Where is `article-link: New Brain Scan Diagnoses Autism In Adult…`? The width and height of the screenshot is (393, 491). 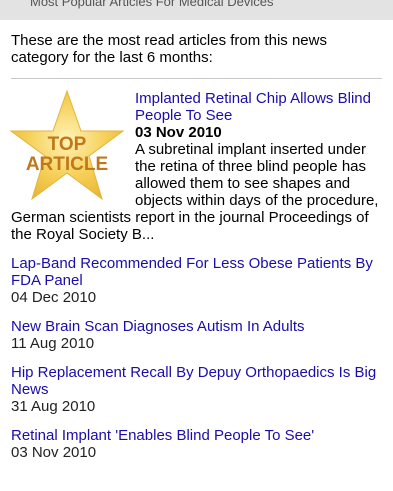 article-link: New Brain Scan Diagnoses Autism In Adult… is located at coordinates (157, 326).